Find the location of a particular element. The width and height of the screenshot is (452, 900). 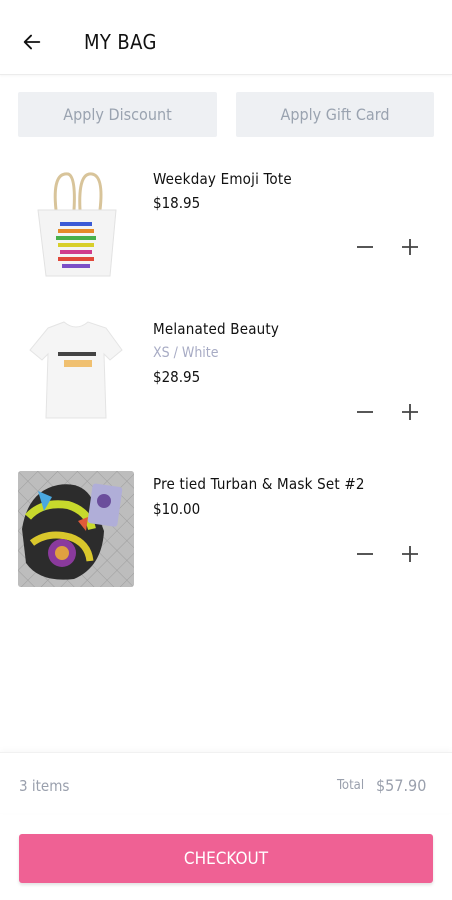

app-header: MY BAG is located at coordinates (226, 37).